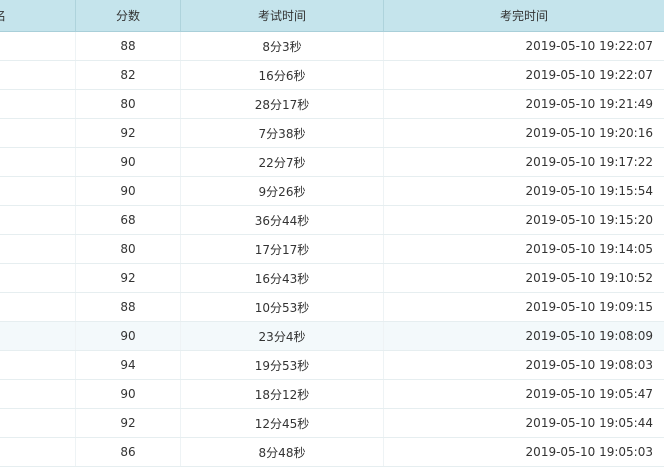  Describe the element at coordinates (282, 452) in the screenshot. I see `duration-cell: 8分48秒` at that location.